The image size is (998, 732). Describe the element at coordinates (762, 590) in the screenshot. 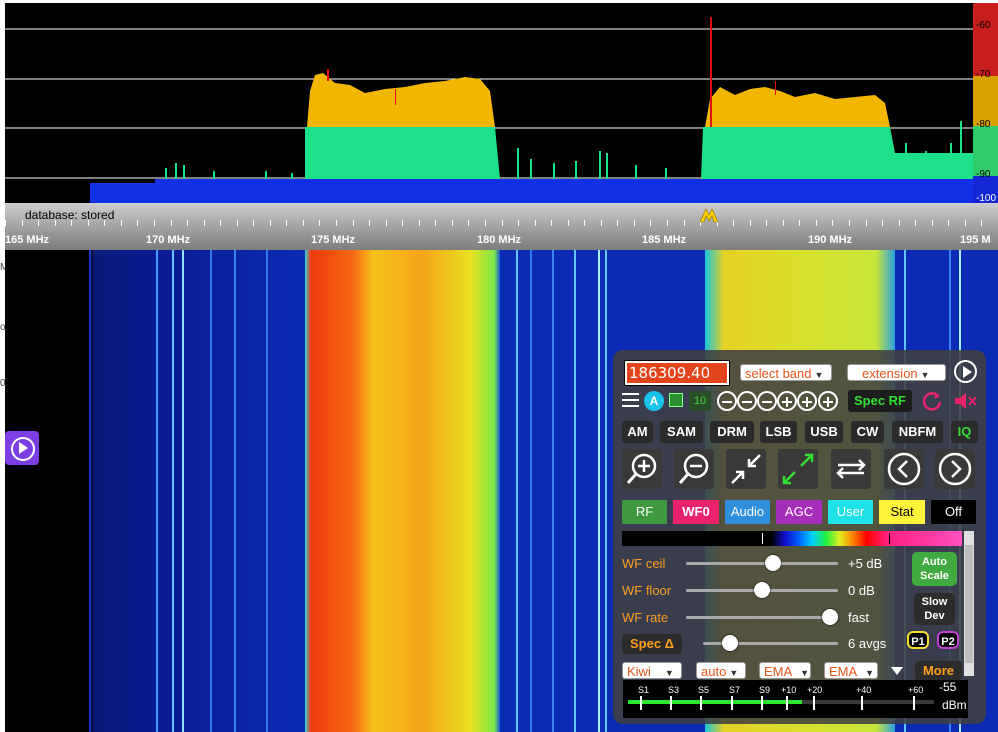

I see `wf-floor-slider-knob` at that location.